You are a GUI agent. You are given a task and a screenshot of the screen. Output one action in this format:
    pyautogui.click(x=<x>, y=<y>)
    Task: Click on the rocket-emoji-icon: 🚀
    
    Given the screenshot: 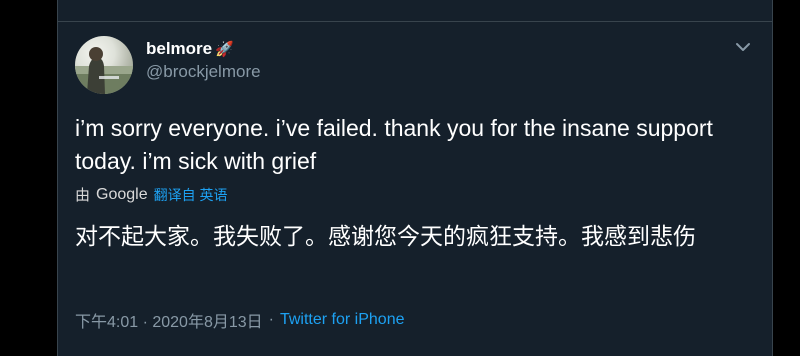 What is the action you would take?
    pyautogui.click(x=224, y=49)
    